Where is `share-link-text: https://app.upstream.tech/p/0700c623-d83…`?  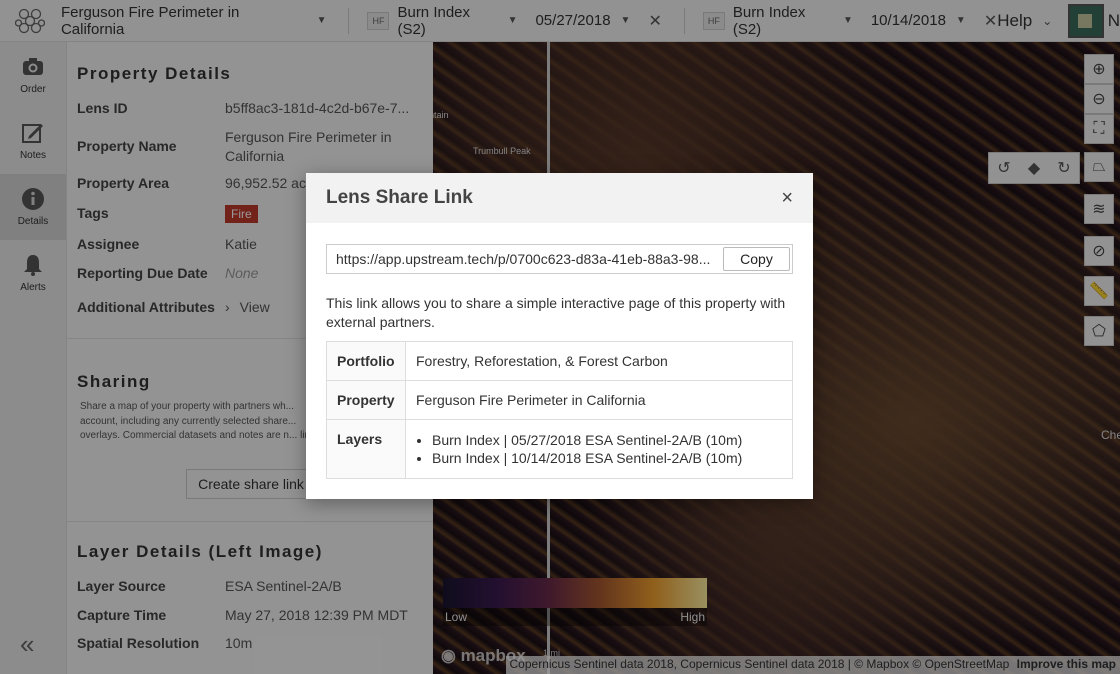
share-link-text: https://app.upstream.tech/p/0700c623-d83… is located at coordinates (525, 259).